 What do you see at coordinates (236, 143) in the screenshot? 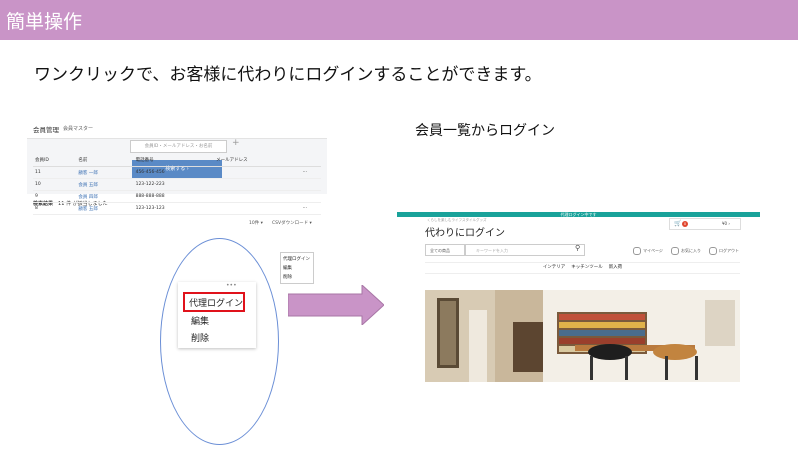
I see `plus-icon: +` at bounding box center [236, 143].